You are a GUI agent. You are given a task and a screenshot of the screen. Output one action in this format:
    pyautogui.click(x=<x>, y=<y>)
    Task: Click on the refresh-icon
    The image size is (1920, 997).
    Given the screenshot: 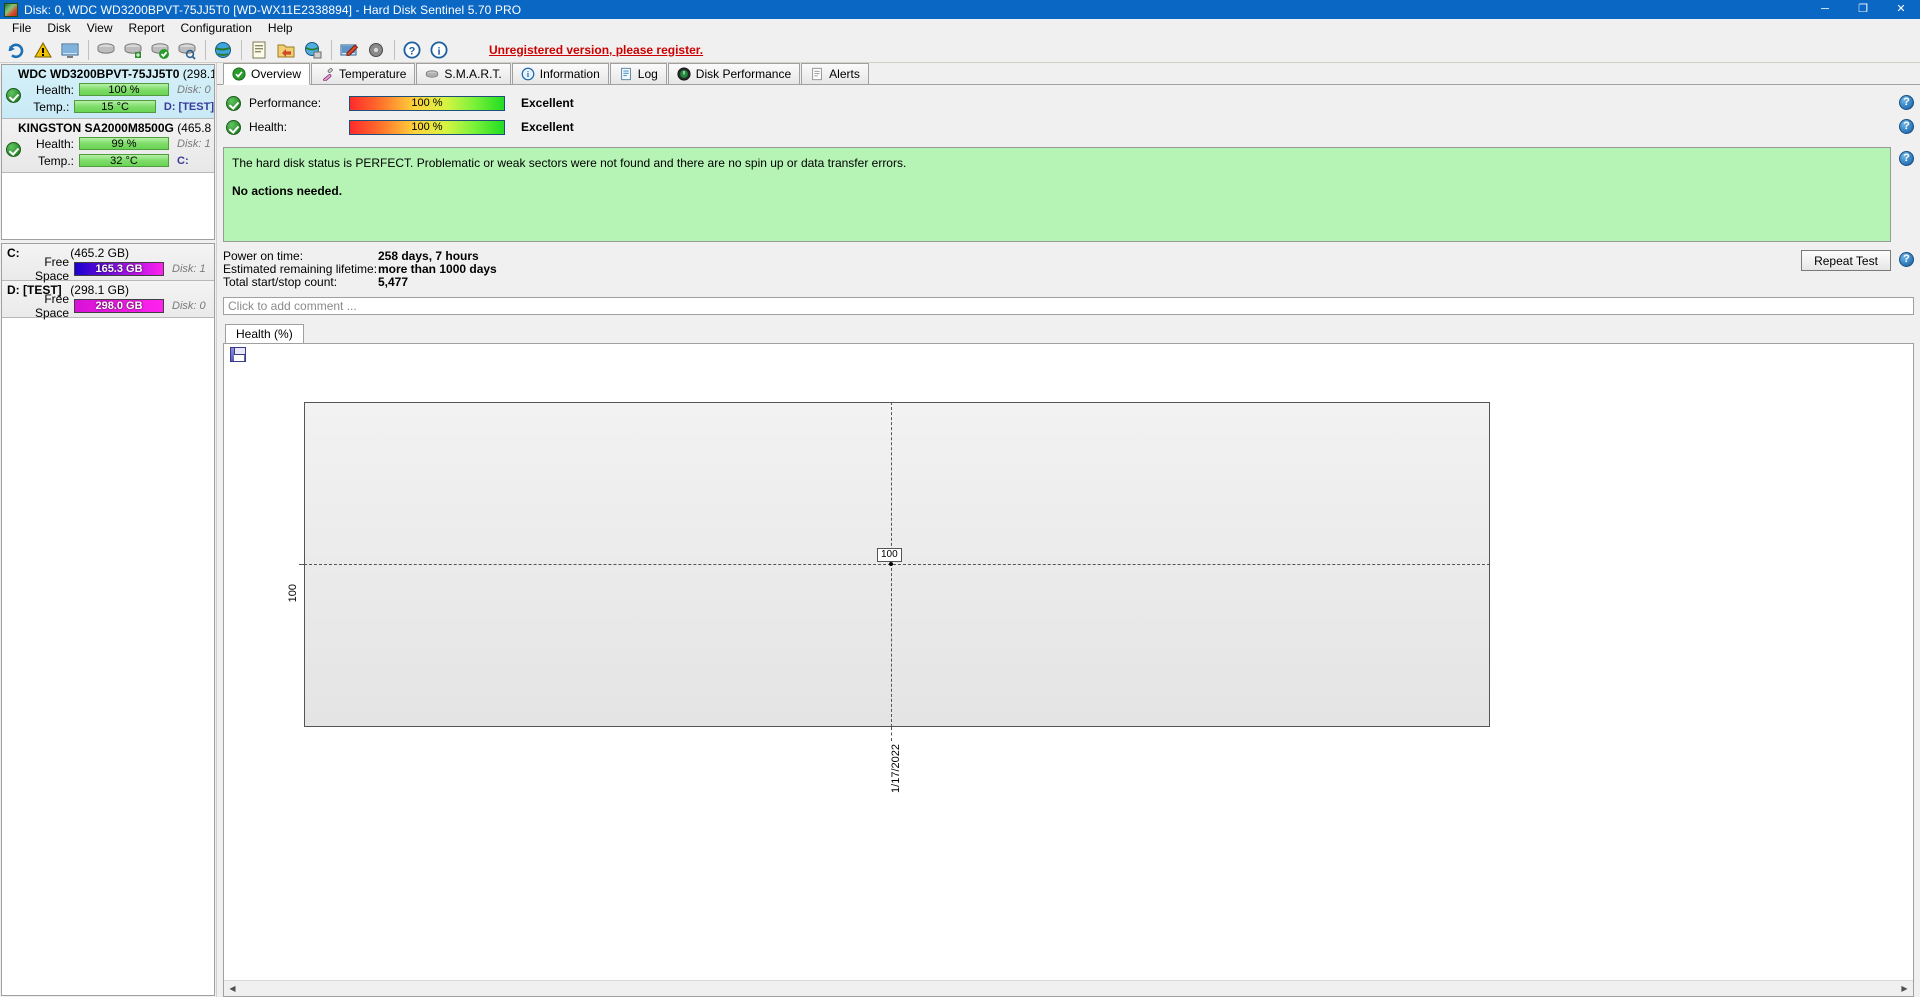 What is the action you would take?
    pyautogui.click(x=16, y=50)
    